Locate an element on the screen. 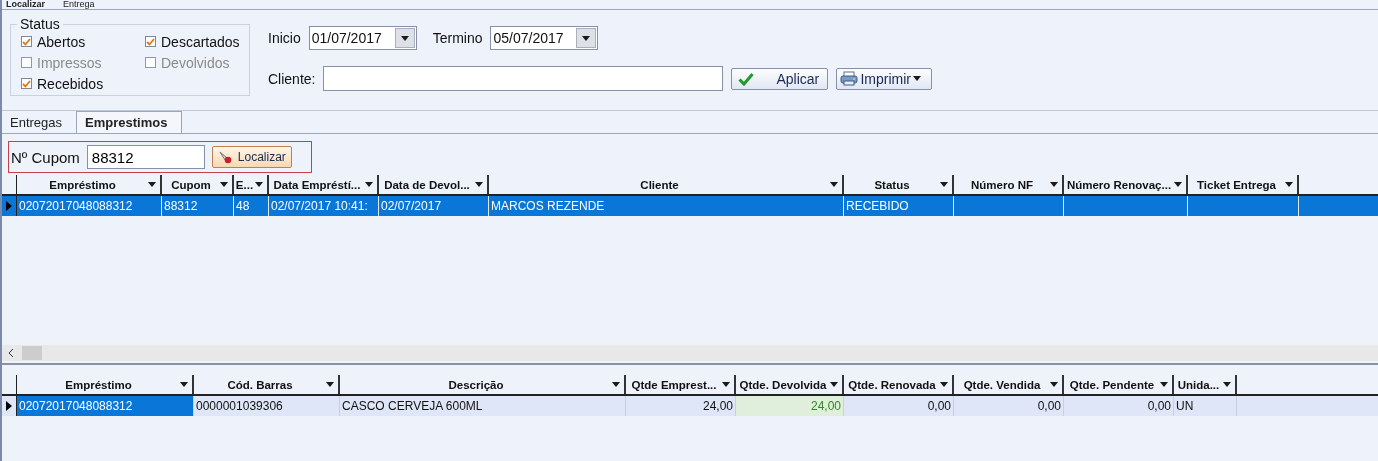  column-header: Status is located at coordinates (899, 184).